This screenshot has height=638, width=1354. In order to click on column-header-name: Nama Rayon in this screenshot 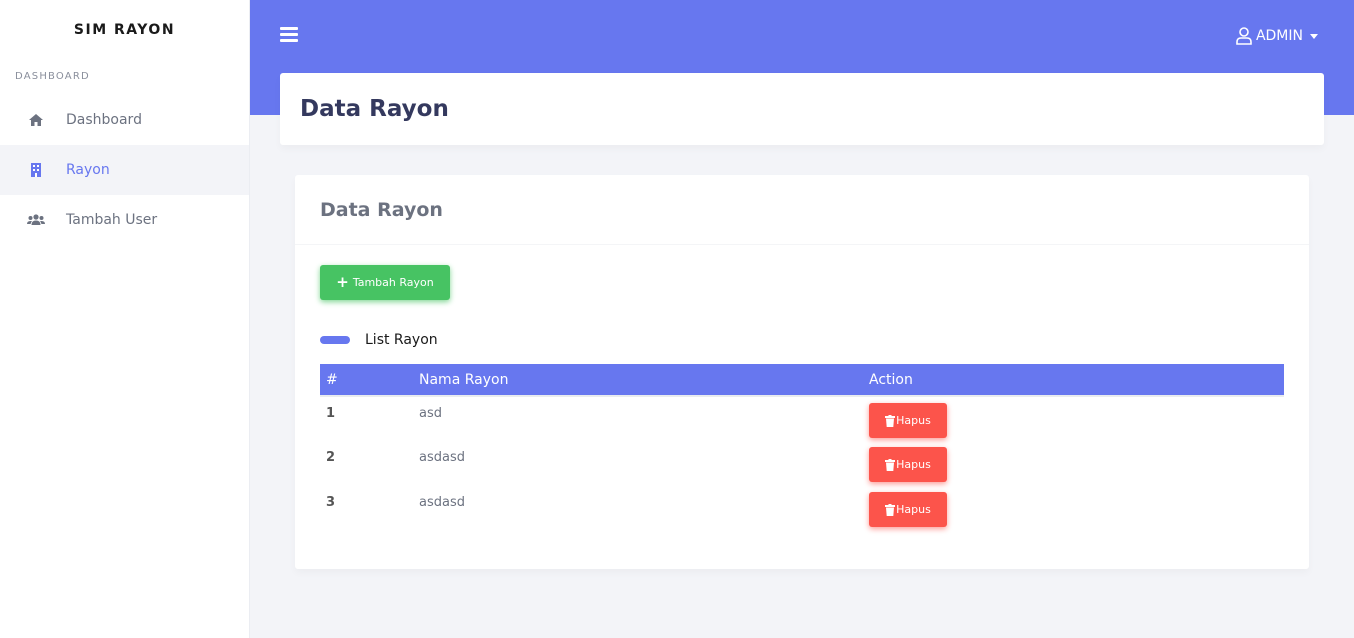, I will do `click(464, 379)`.